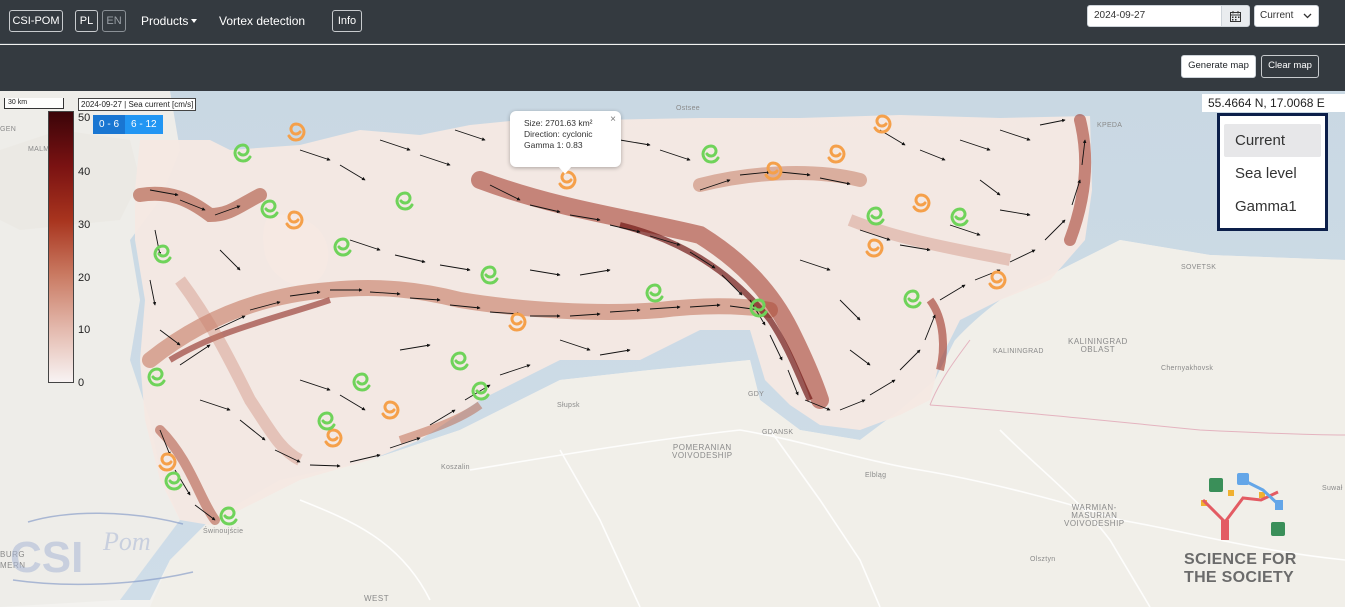  I want to click on layer-option-current: Current, so click(1272, 140).